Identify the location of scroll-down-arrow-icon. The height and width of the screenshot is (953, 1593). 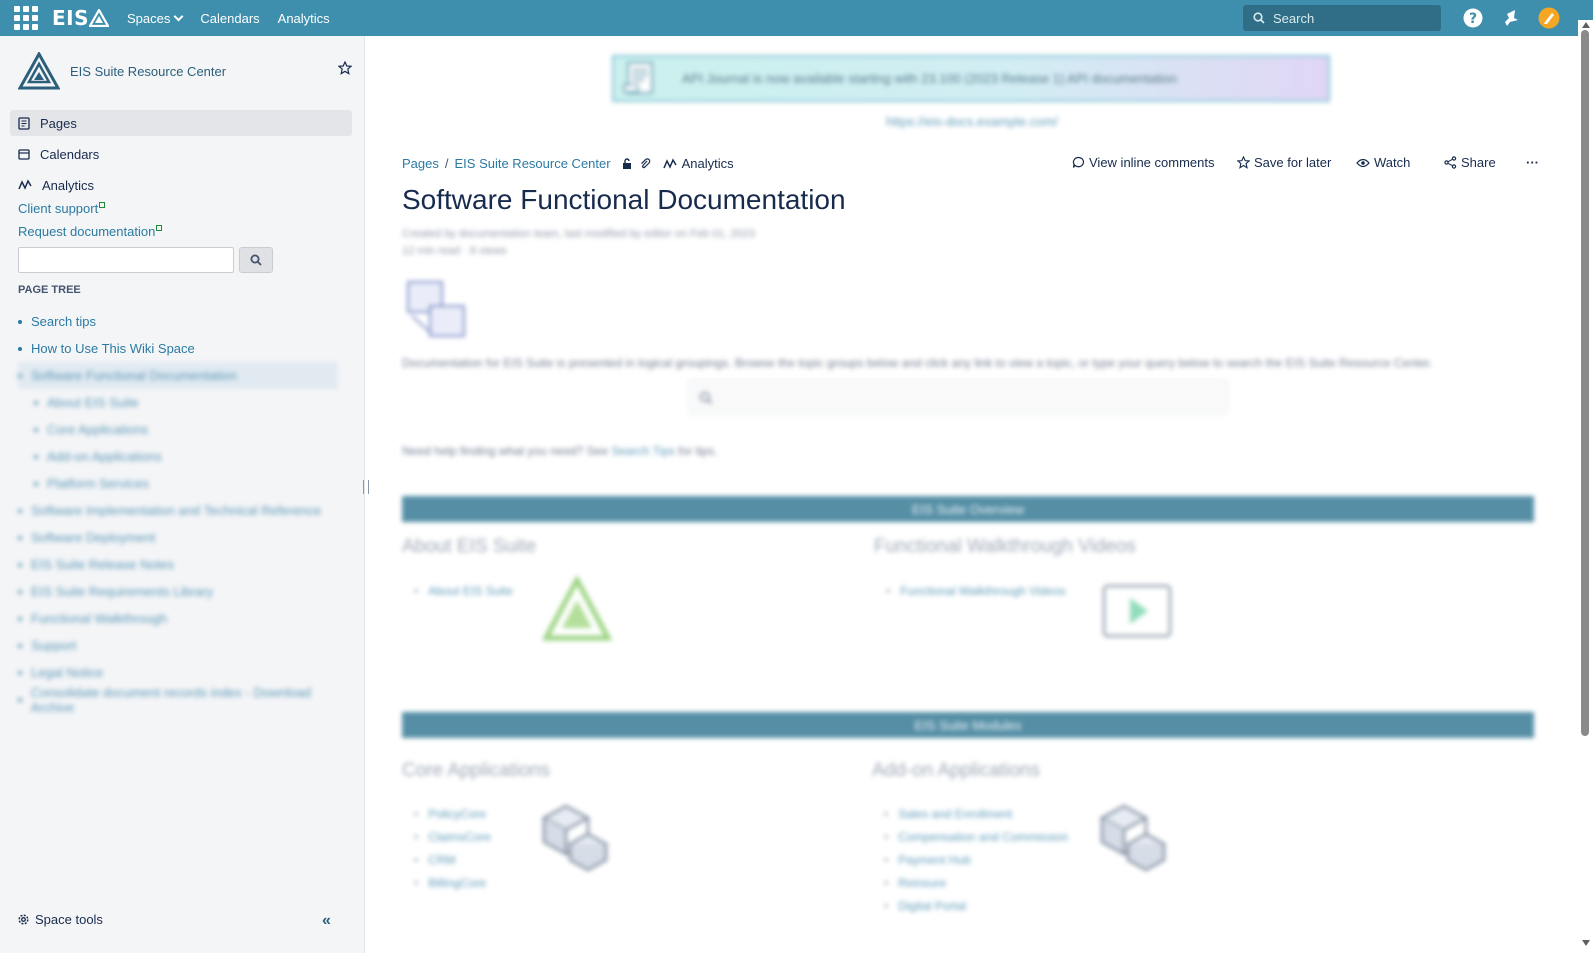
(1586, 943).